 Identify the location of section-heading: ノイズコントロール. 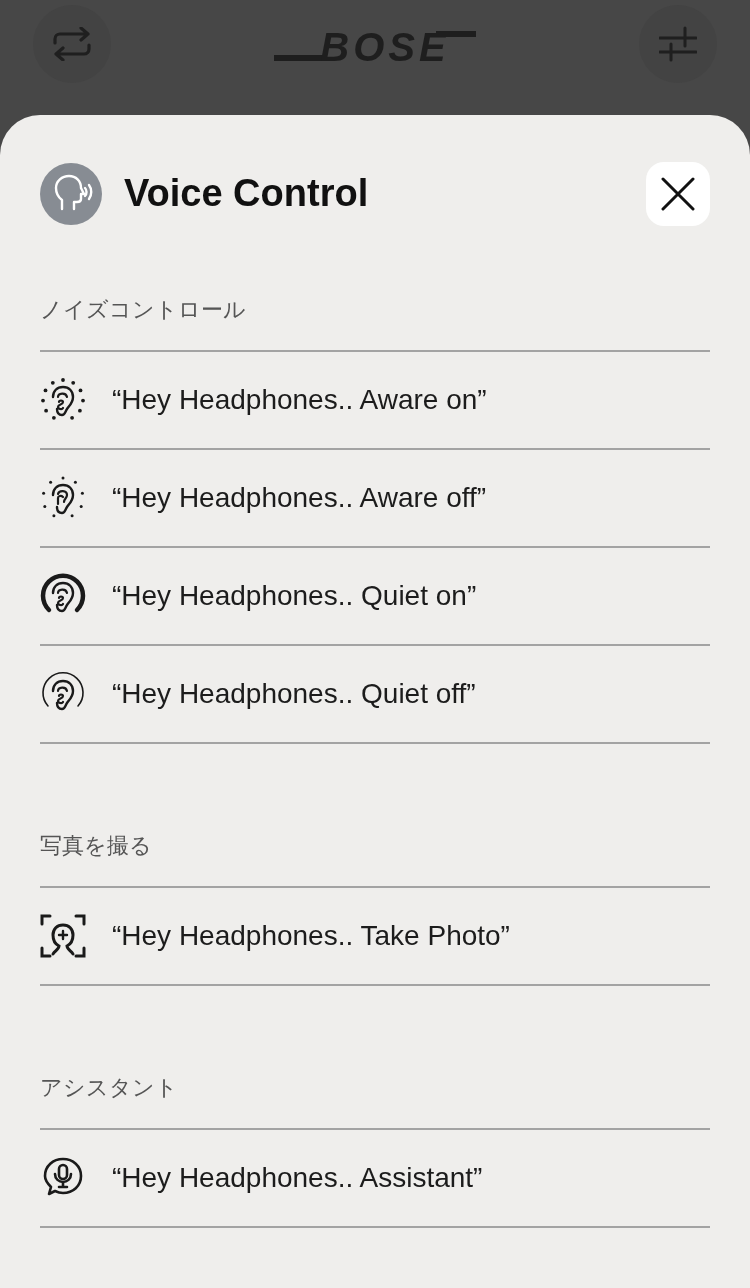
(143, 310).